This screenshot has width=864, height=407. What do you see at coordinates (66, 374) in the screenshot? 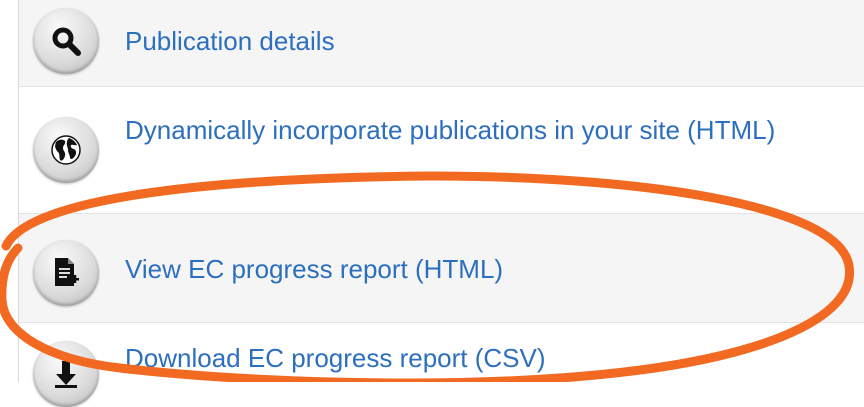
I see `download-arrow-icon` at bounding box center [66, 374].